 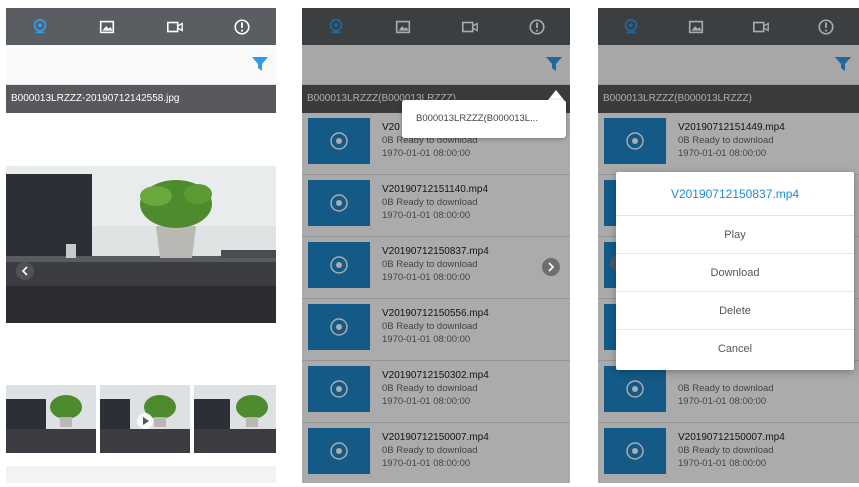 I want to click on dialog-title: V20190712150837.mp4, so click(x=735, y=194).